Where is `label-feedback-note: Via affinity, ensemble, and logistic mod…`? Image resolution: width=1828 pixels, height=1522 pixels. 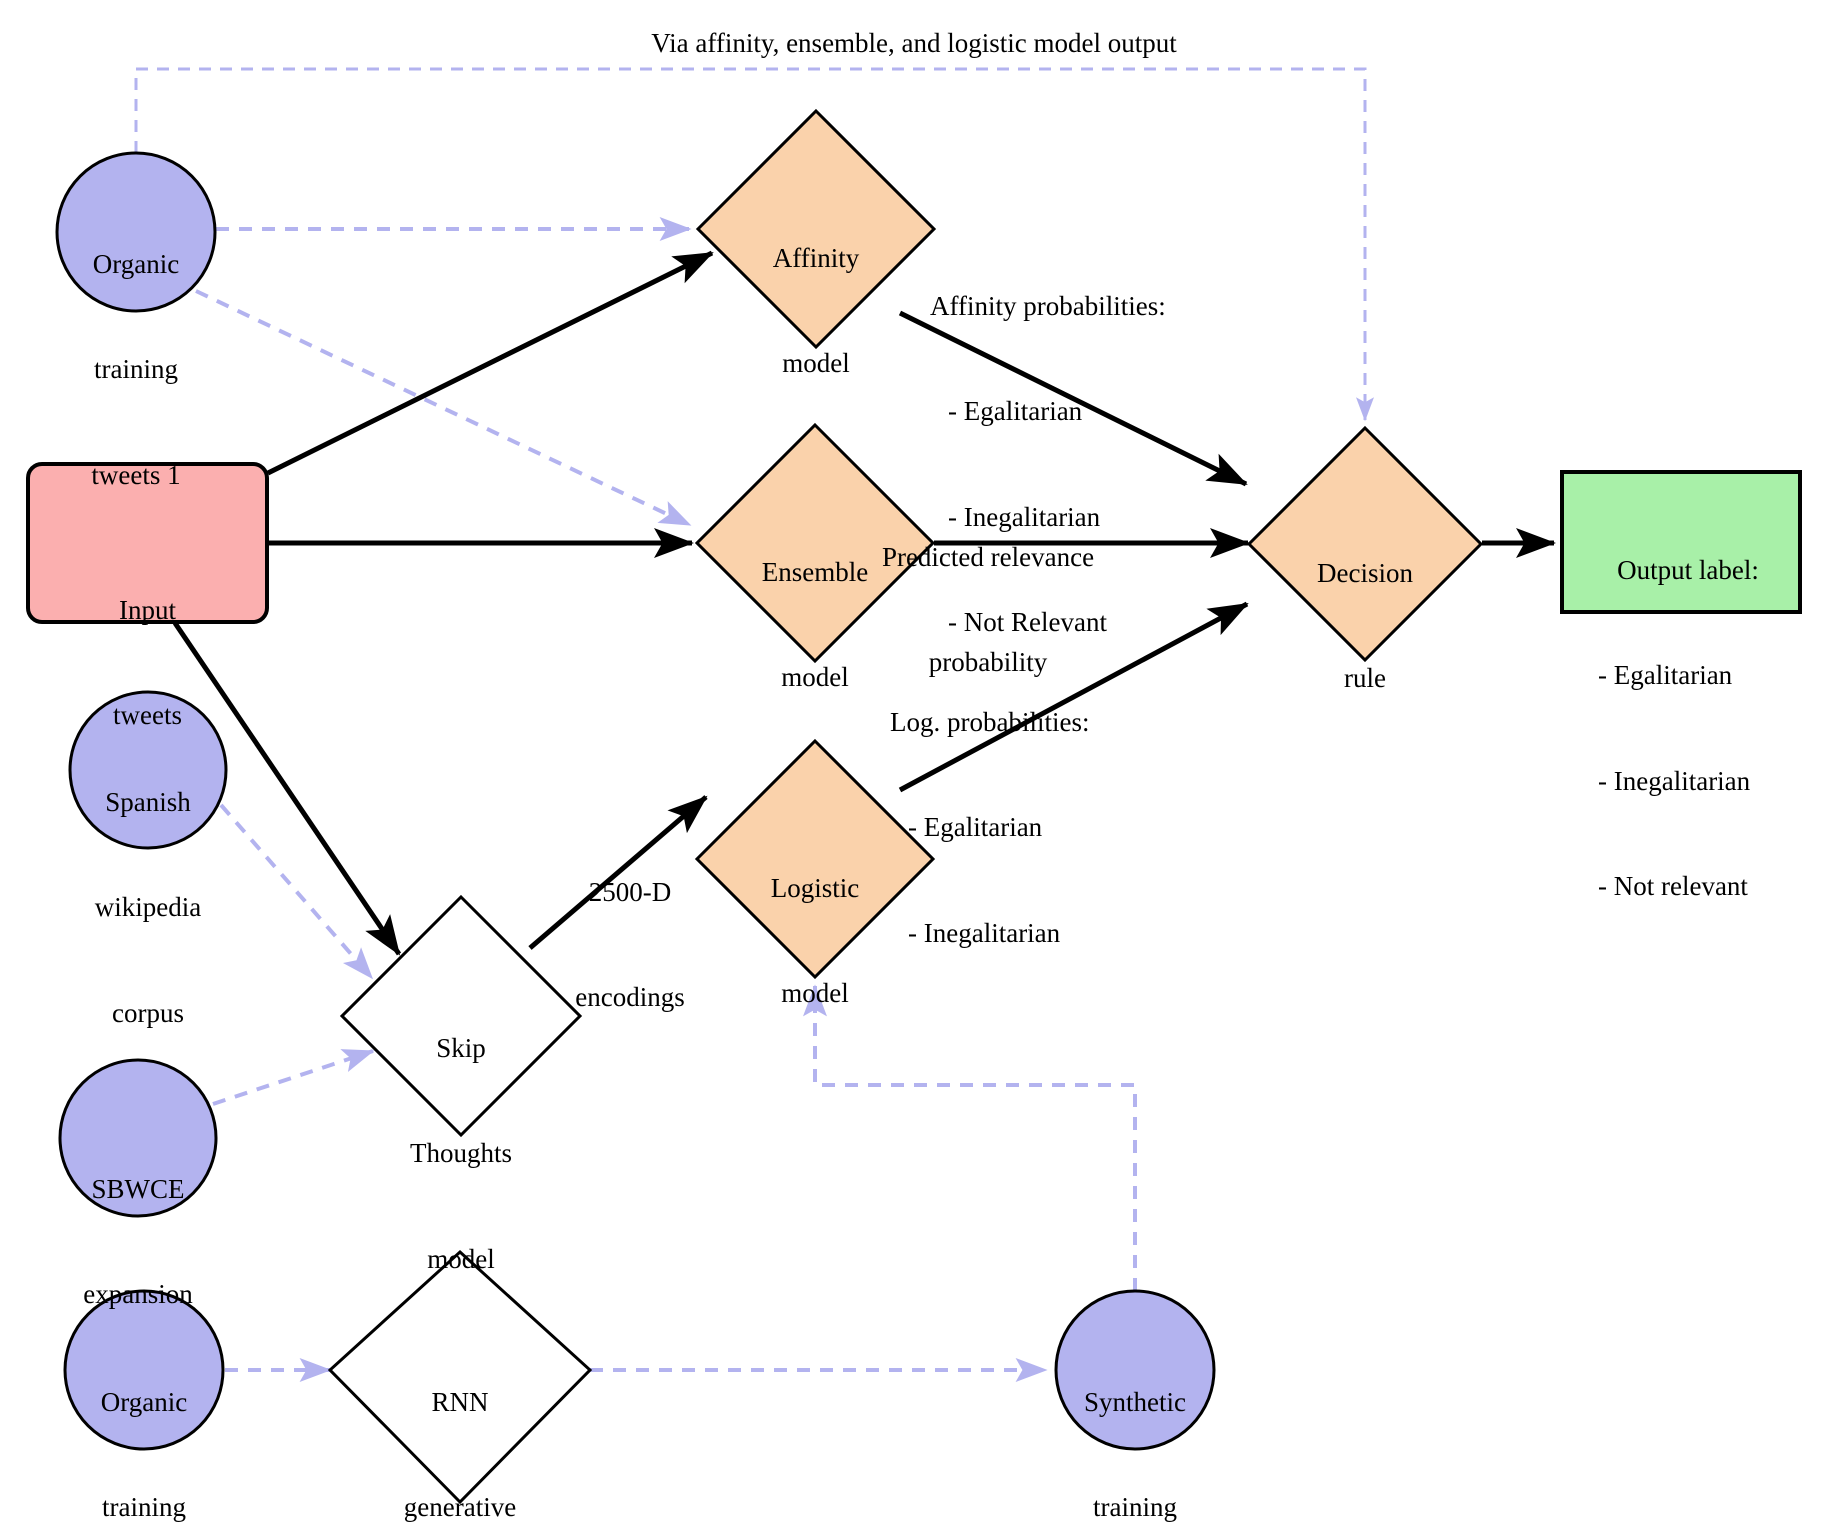
label-feedback-note: Via affinity, ensemble, and logistic mod… is located at coordinates (914, 43).